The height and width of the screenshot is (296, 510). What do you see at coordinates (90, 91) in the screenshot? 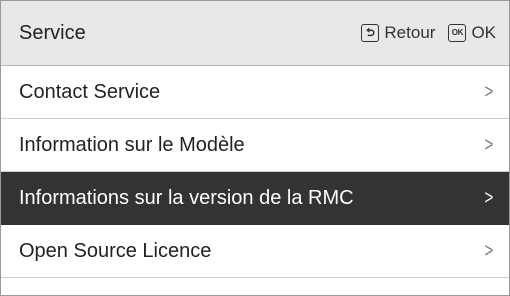
I see `menu-item-label: Contact Service` at bounding box center [90, 91].